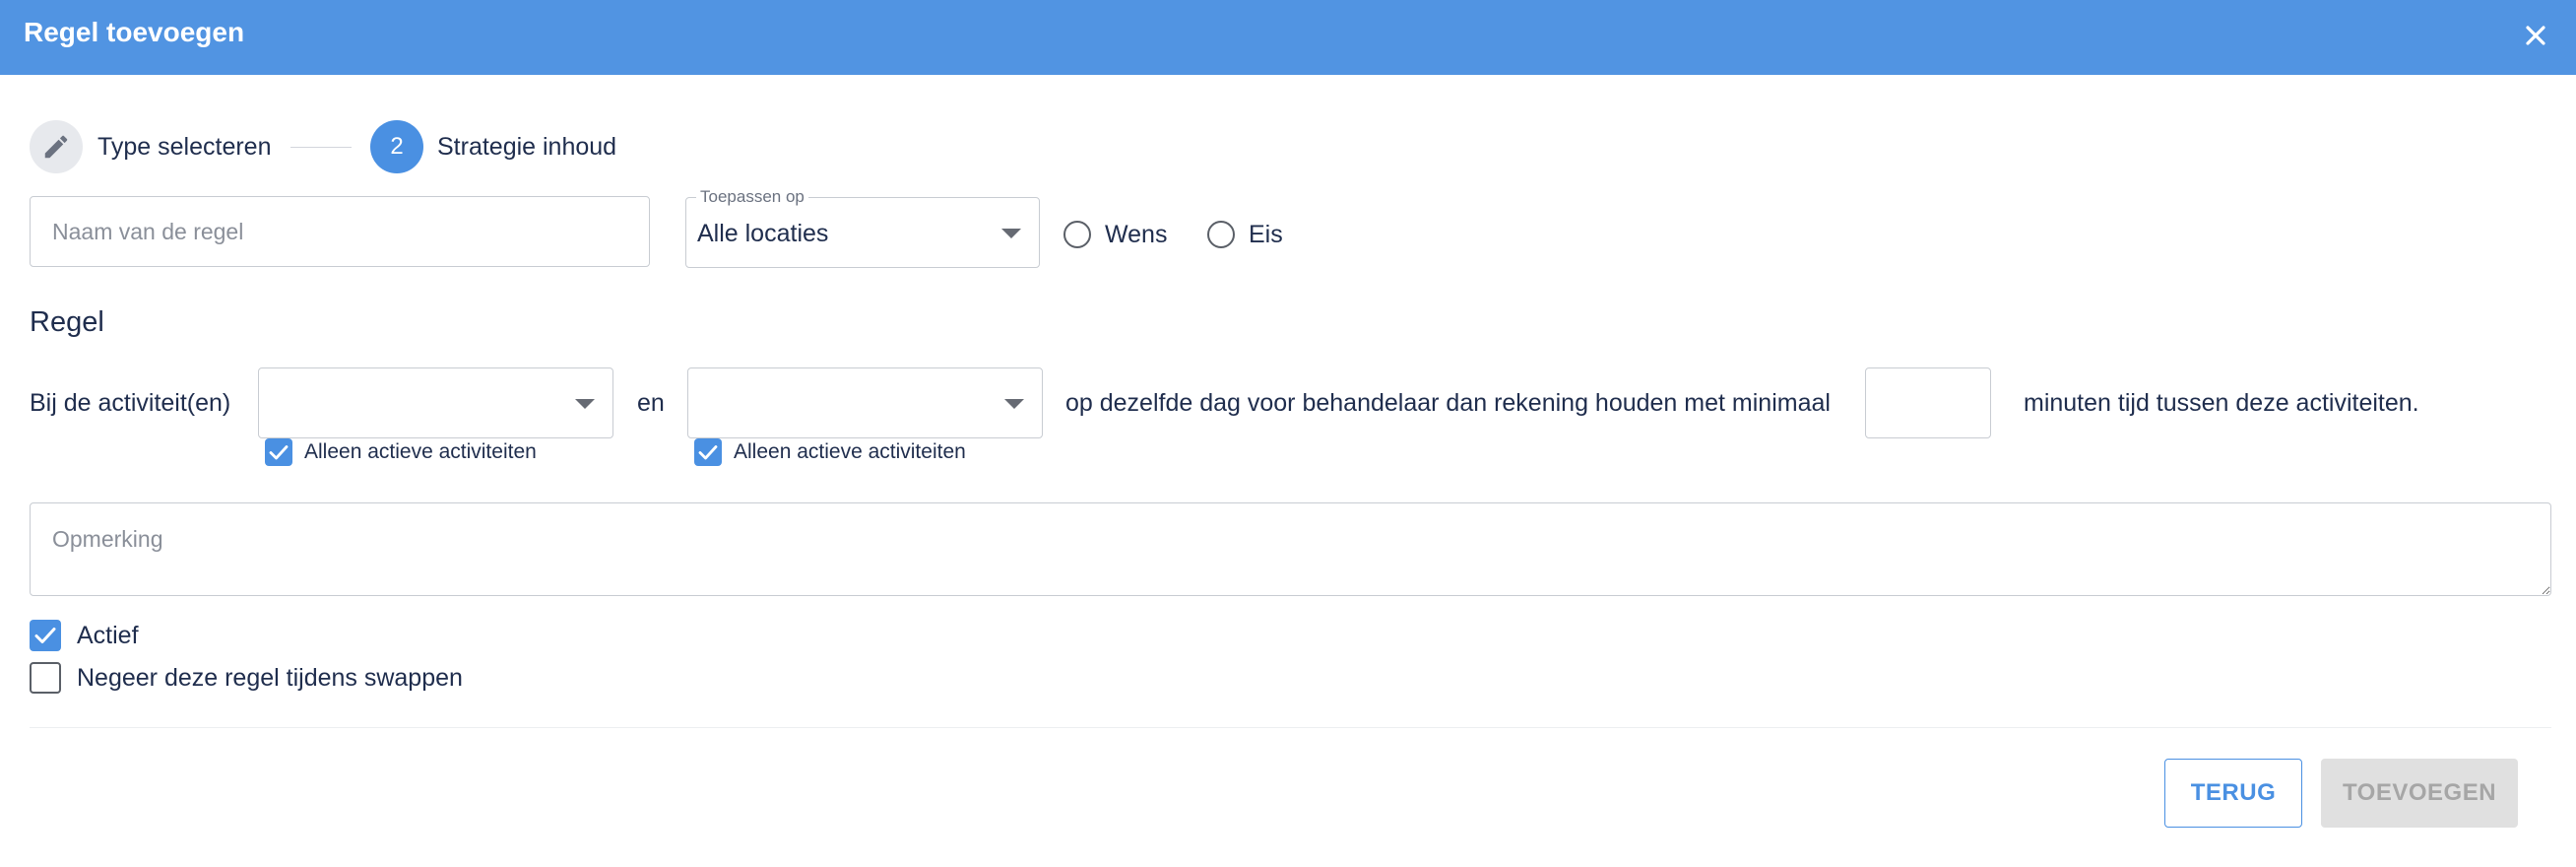 This screenshot has height=867, width=2576. What do you see at coordinates (763, 233) in the screenshot?
I see `apply-to-value: Alle locaties` at bounding box center [763, 233].